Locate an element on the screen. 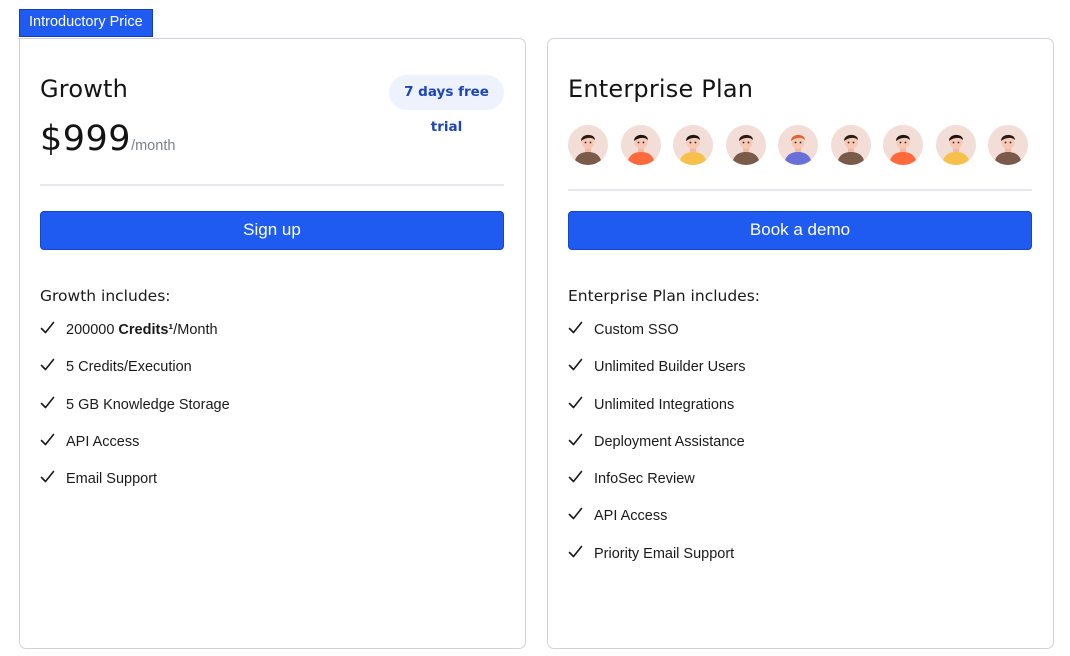  includes-heading: Enterprise Plan includes: is located at coordinates (664, 296).